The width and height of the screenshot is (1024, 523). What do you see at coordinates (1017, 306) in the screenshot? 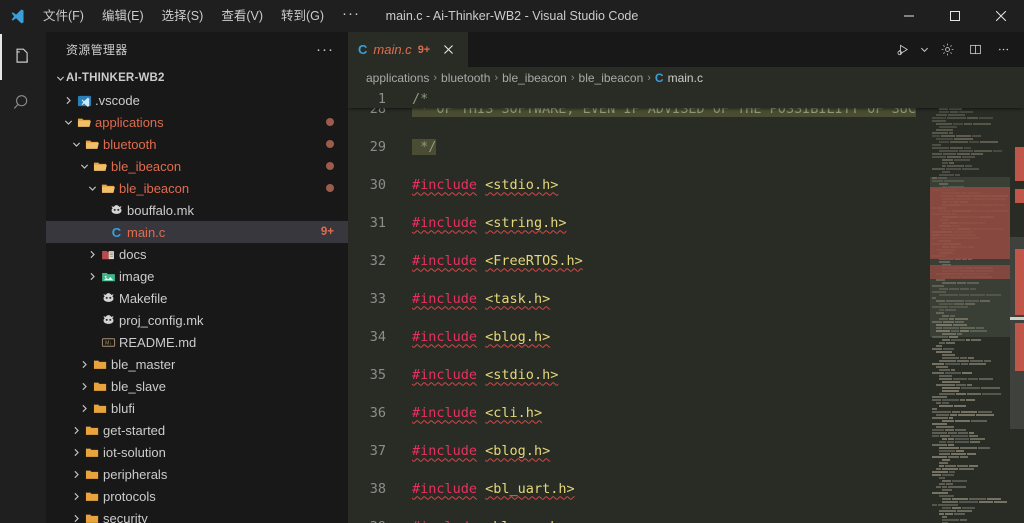
I see `editor-scrollbar` at bounding box center [1017, 306].